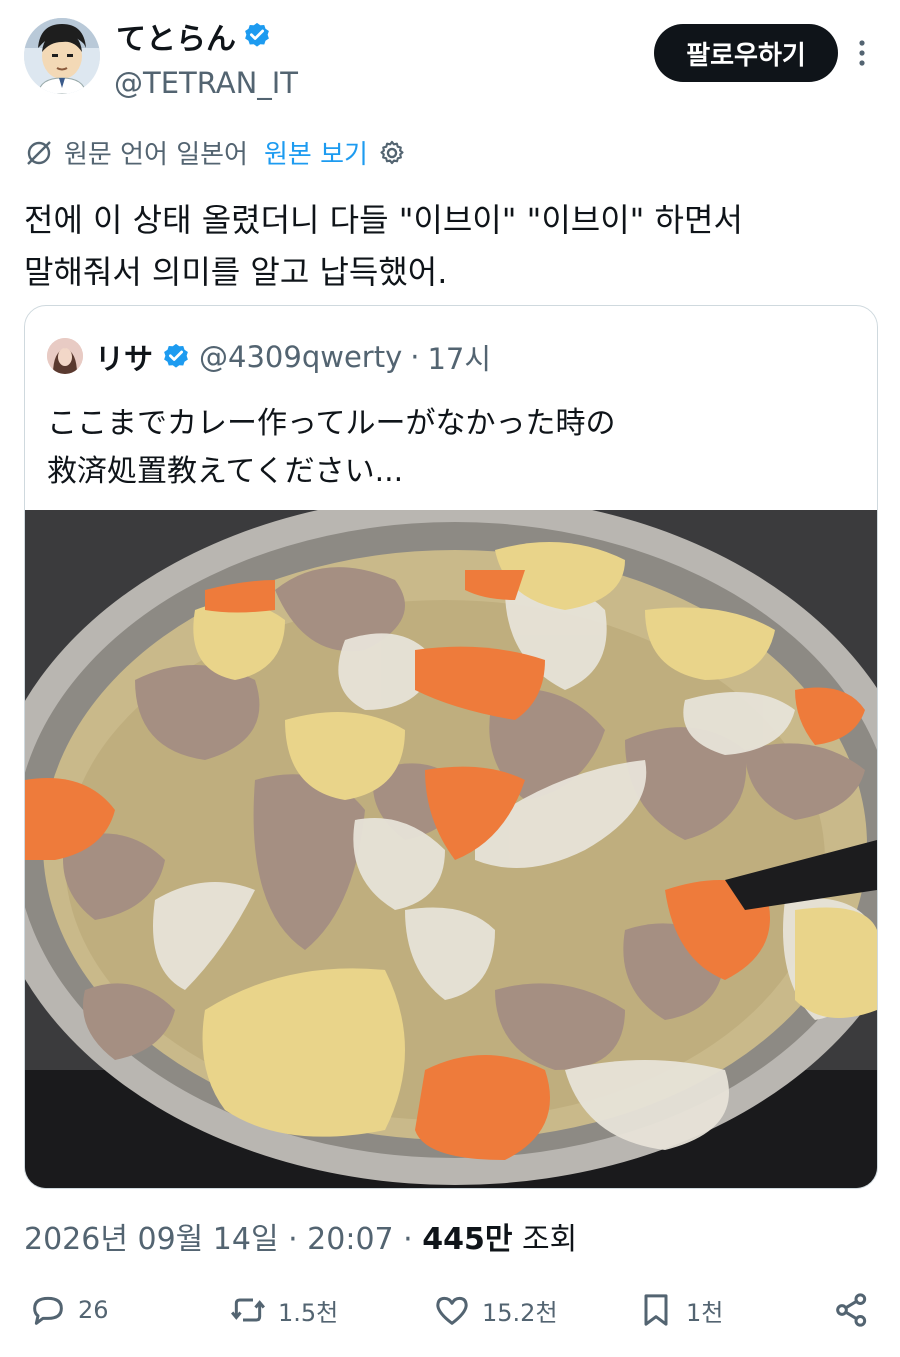 This screenshot has width=900, height=1357. Describe the element at coordinates (236, 272) in the screenshot. I see `tweet-line: 말해줘서 의미를 알고 납득했어.` at that location.